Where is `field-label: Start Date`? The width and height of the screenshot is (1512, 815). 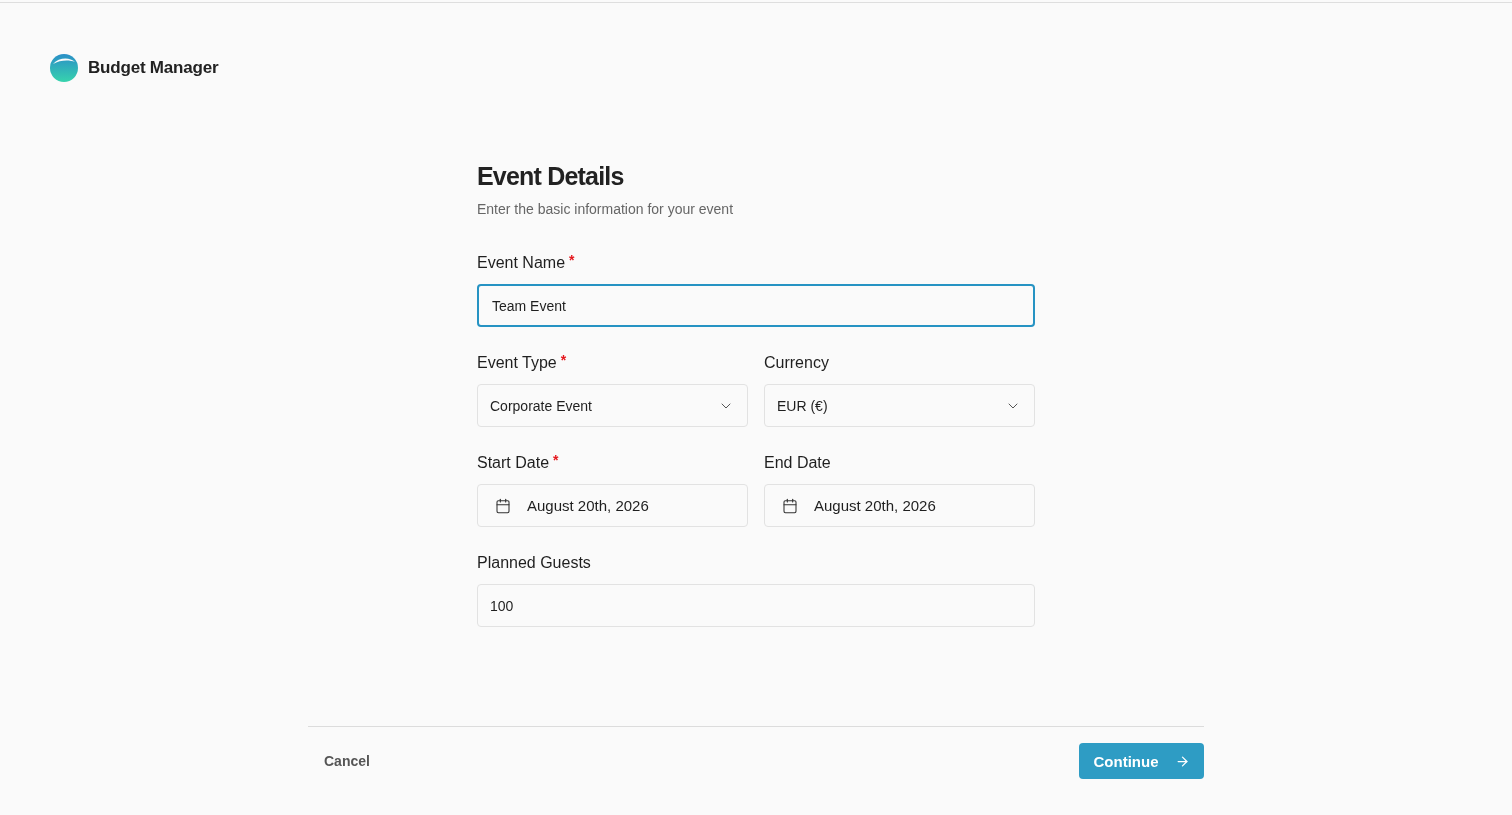 field-label: Start Date is located at coordinates (513, 463).